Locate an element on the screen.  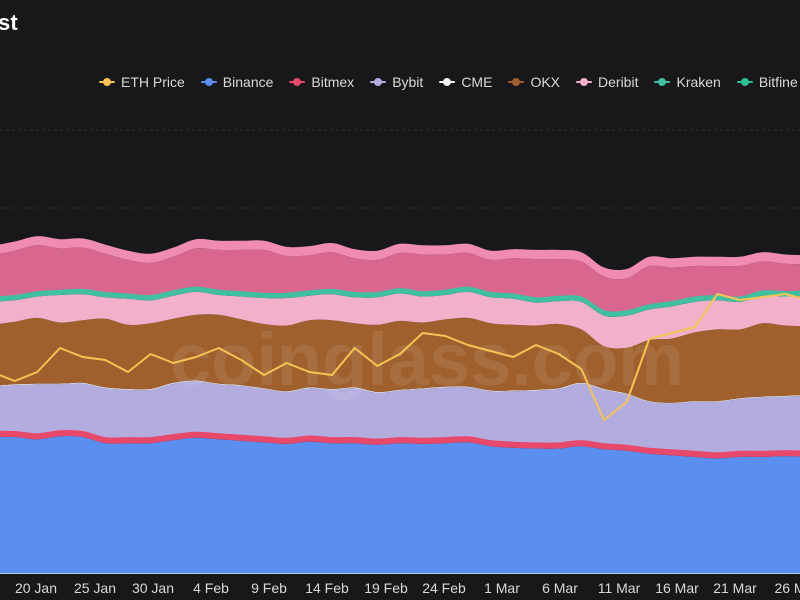
x-tick-label: 1 Mar is located at coordinates (502, 588).